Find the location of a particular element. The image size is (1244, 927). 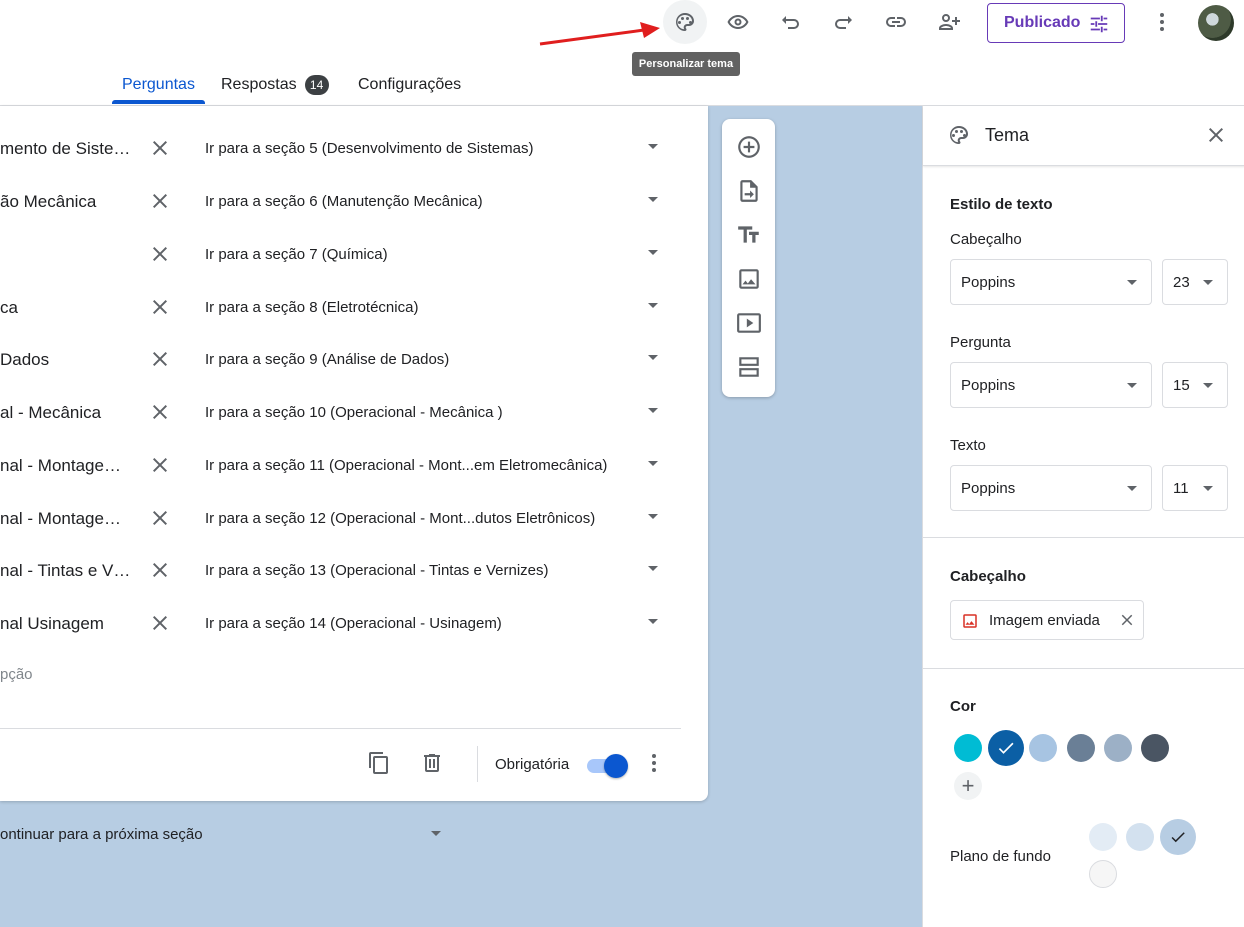

tab-configuracoes: Configurações is located at coordinates (409, 85).